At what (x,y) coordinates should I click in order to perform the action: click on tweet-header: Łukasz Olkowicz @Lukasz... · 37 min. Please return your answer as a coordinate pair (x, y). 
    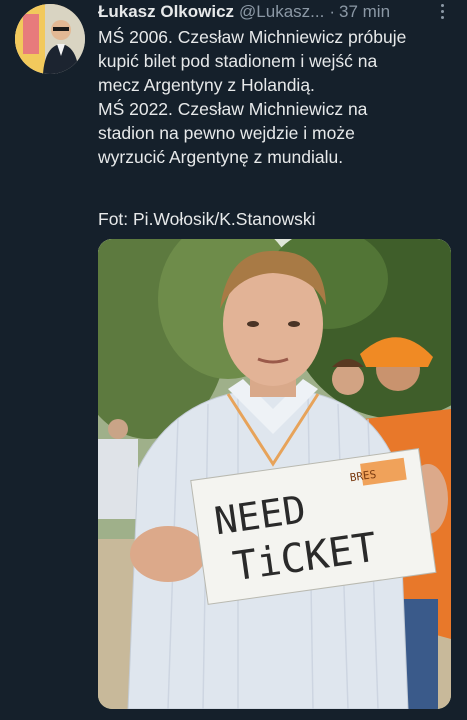
    Looking at the image, I should click on (278, 12).